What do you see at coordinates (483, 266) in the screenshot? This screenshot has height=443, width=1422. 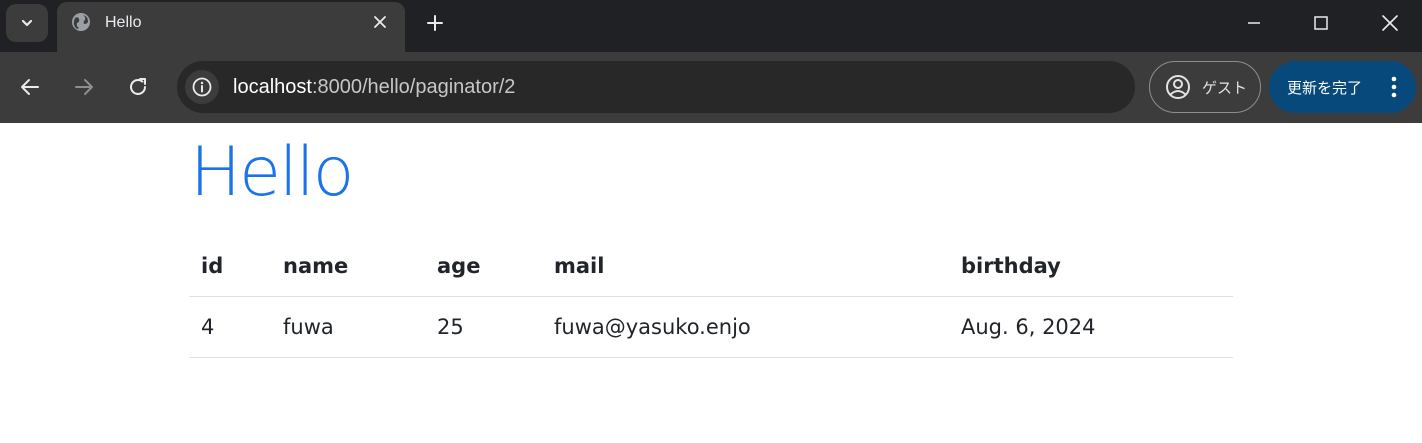 I see `header-age: age` at bounding box center [483, 266].